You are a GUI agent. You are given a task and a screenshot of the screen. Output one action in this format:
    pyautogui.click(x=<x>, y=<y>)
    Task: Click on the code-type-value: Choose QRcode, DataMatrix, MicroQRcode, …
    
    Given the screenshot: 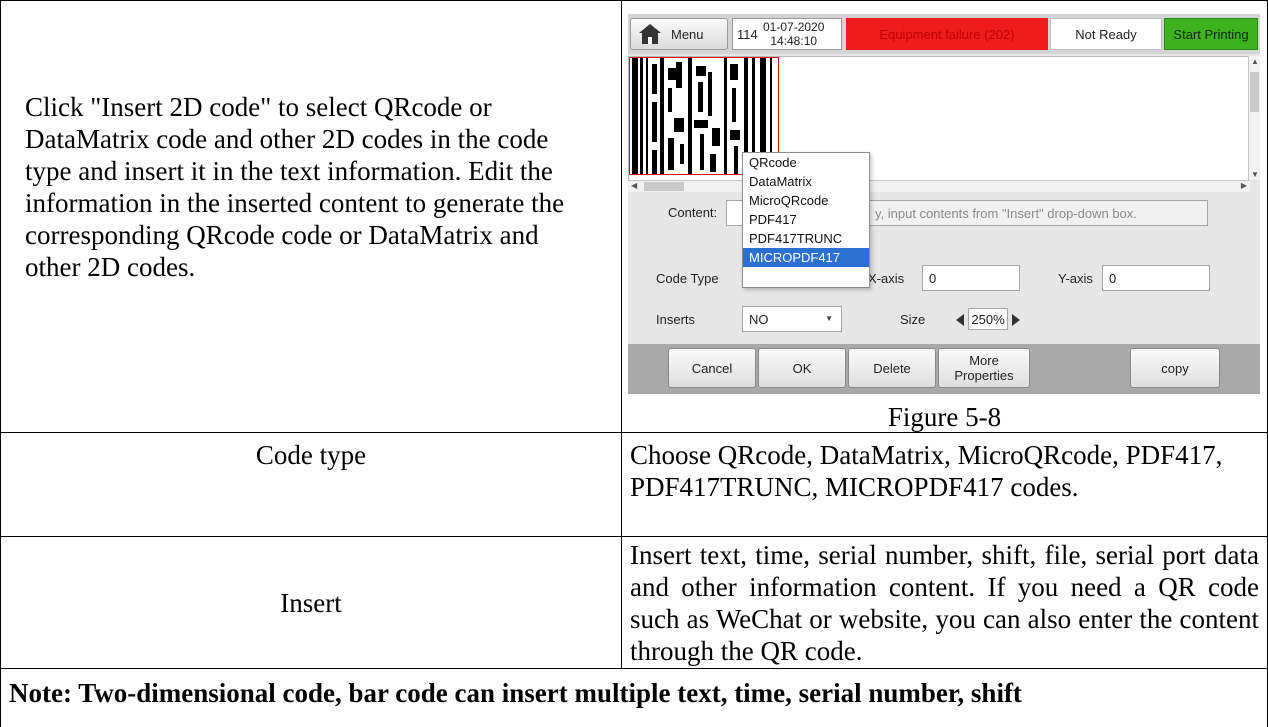 What is the action you would take?
    pyautogui.click(x=926, y=471)
    